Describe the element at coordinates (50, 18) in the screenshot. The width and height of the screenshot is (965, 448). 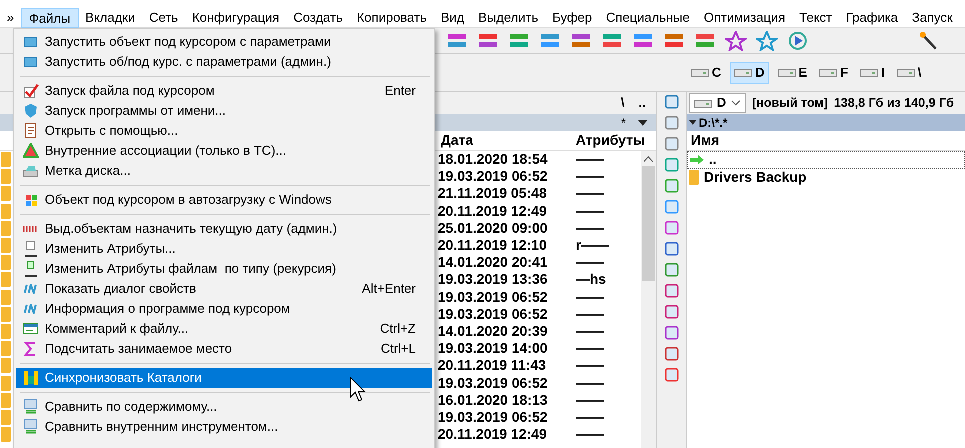
I see `menu-item: Файлы` at that location.